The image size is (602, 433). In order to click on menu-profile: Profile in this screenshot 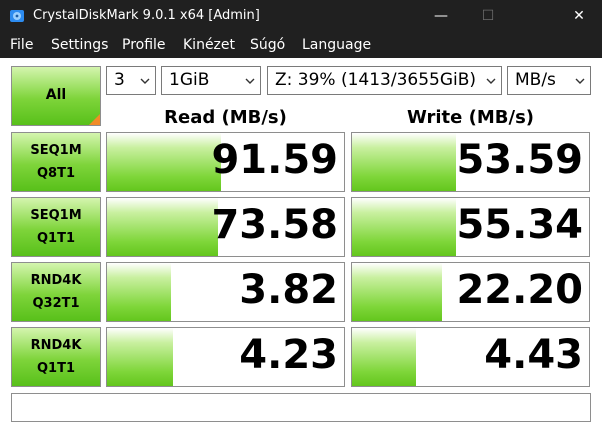, I will do `click(144, 45)`.